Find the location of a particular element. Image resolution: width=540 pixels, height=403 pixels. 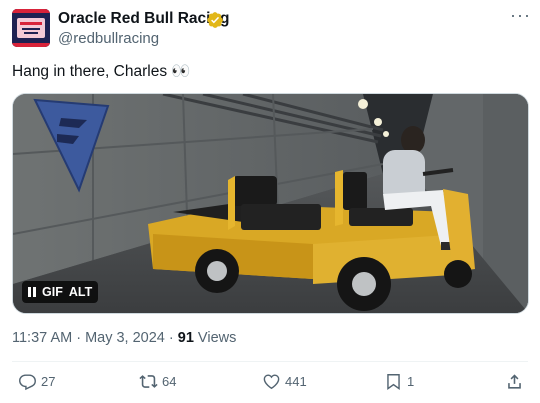

account-handle: @redbullracing is located at coordinates (108, 38).